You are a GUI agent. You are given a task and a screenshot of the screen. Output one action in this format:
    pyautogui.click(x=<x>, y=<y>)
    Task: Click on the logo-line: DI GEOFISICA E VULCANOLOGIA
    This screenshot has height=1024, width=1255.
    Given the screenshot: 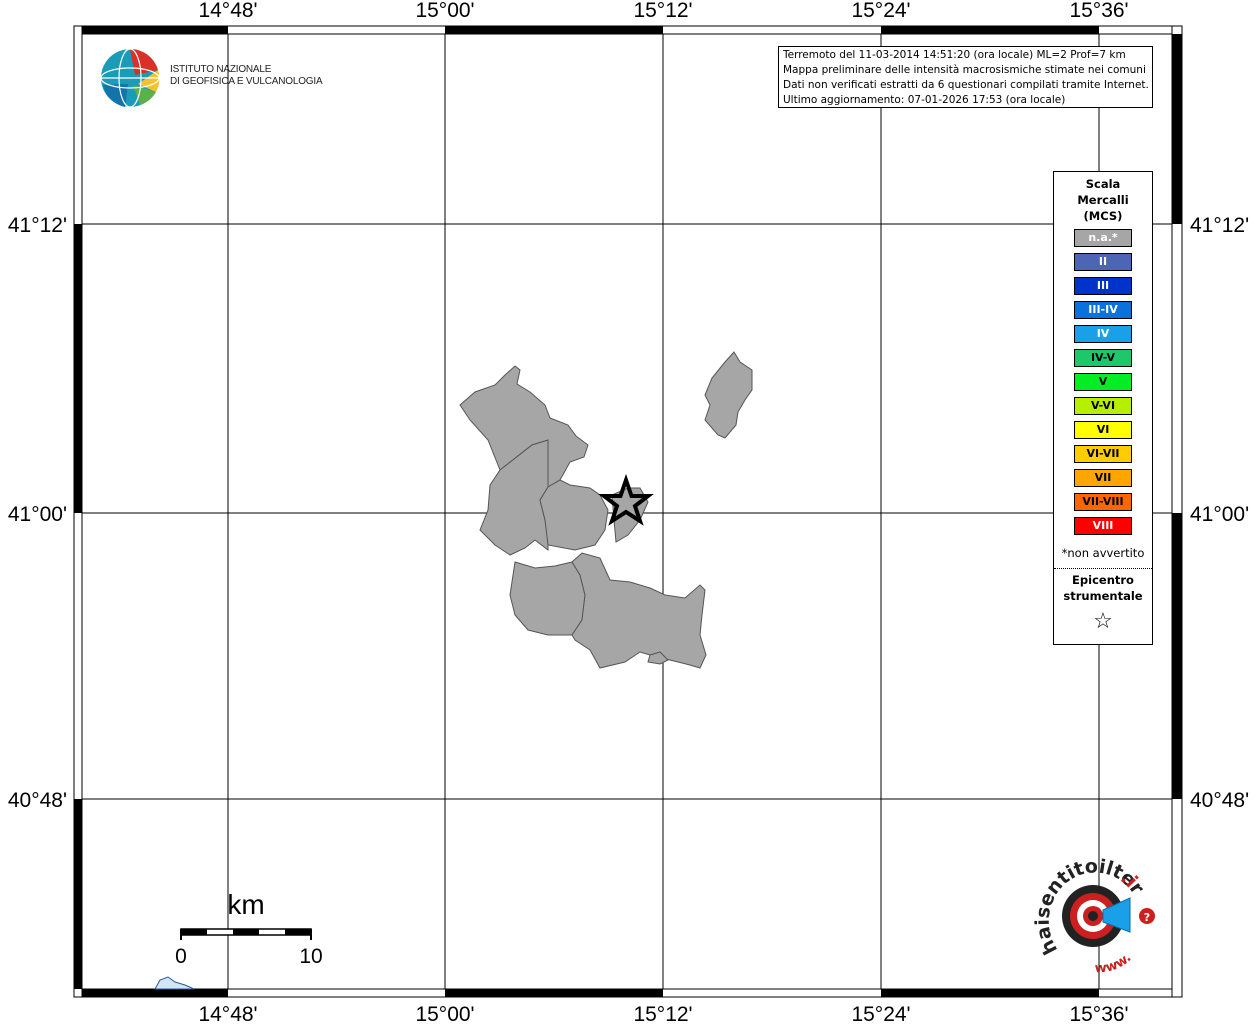 What is the action you would take?
    pyautogui.click(x=246, y=81)
    